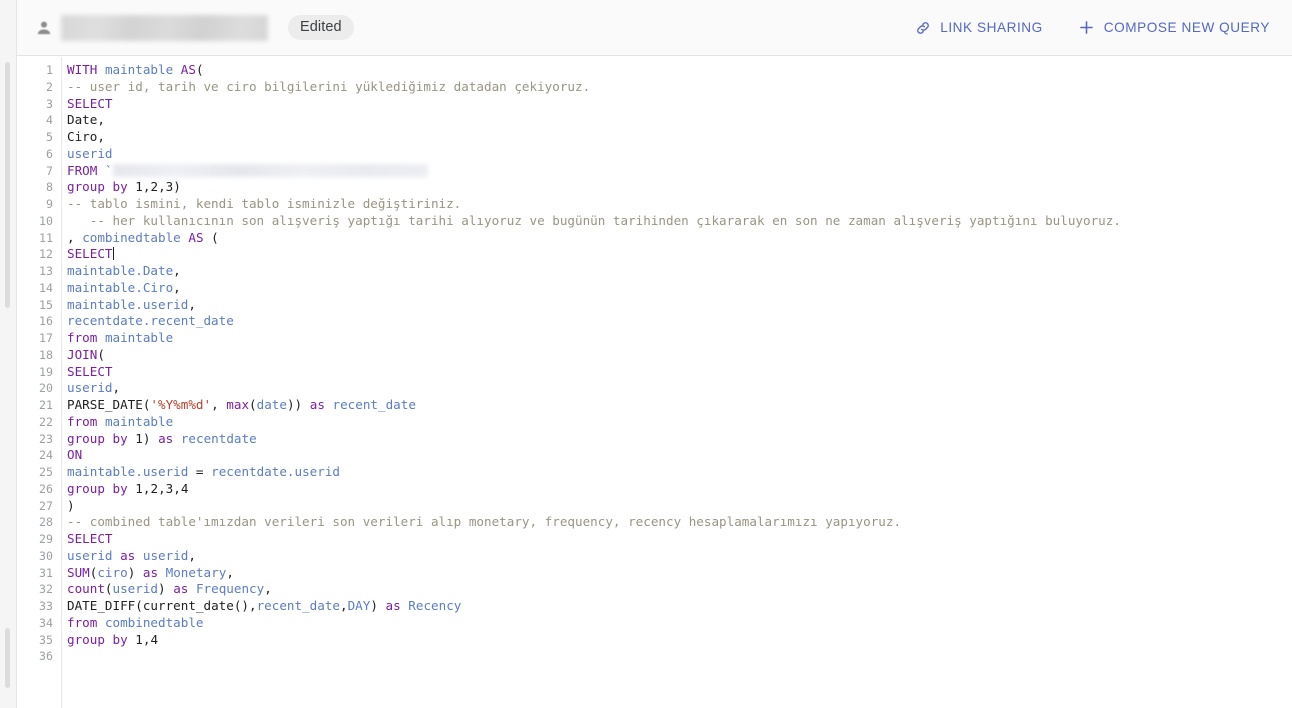 Image resolution: width=1292 pixels, height=708 pixels. Describe the element at coordinates (124, 287) in the screenshot. I see `line-source: maintable.Ciro,` at that location.